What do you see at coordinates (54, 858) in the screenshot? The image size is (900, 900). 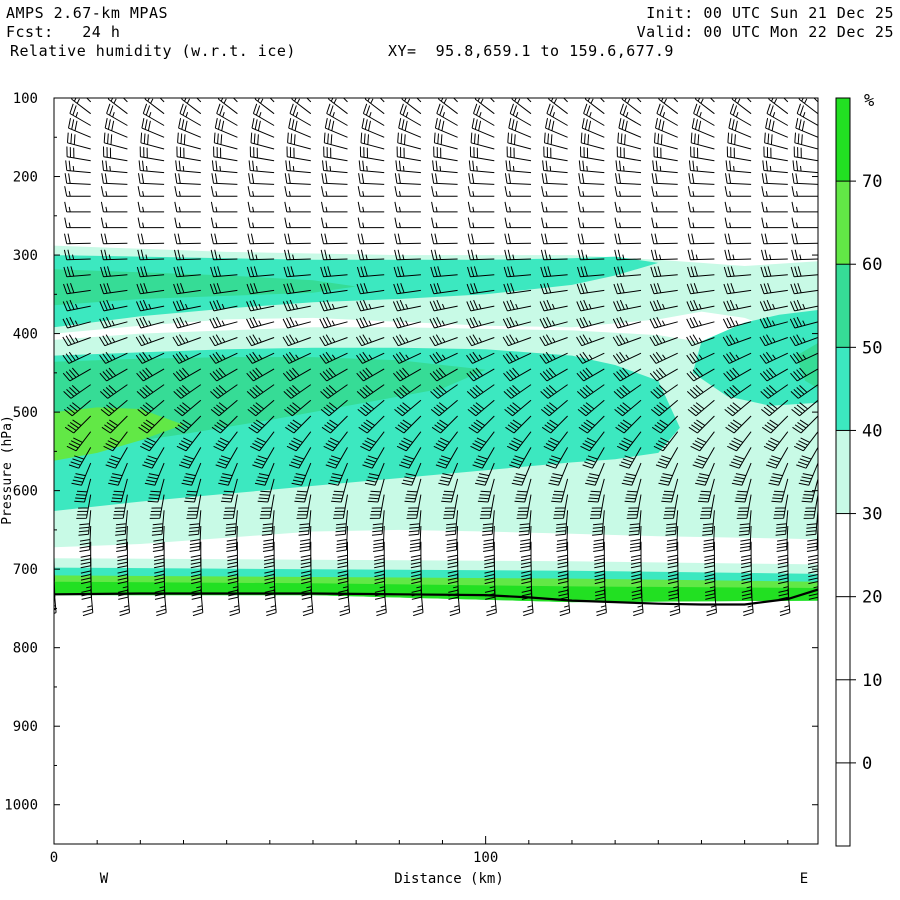 I see `x-tick-label: 0` at bounding box center [54, 858].